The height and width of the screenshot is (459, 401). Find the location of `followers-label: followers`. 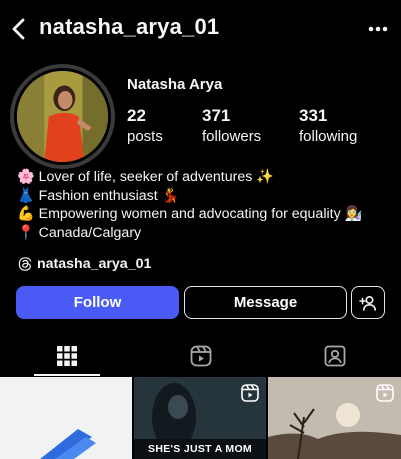

followers-label: followers is located at coordinates (232, 136).